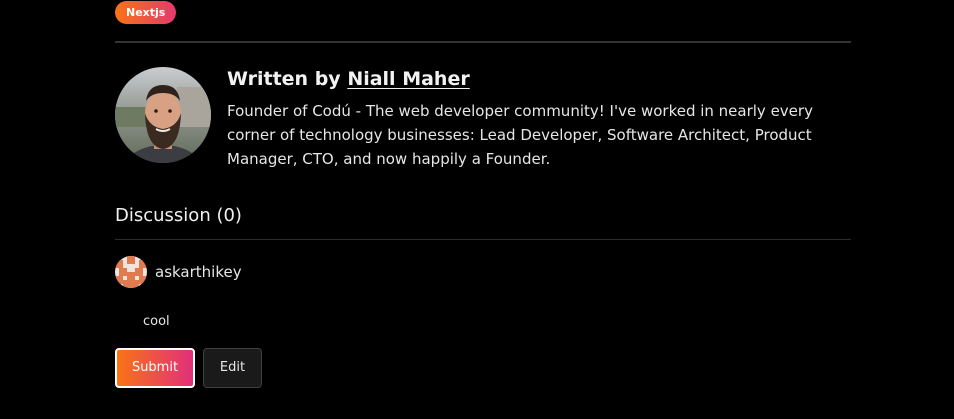  I want to click on comment-username: askarthikey, so click(198, 272).